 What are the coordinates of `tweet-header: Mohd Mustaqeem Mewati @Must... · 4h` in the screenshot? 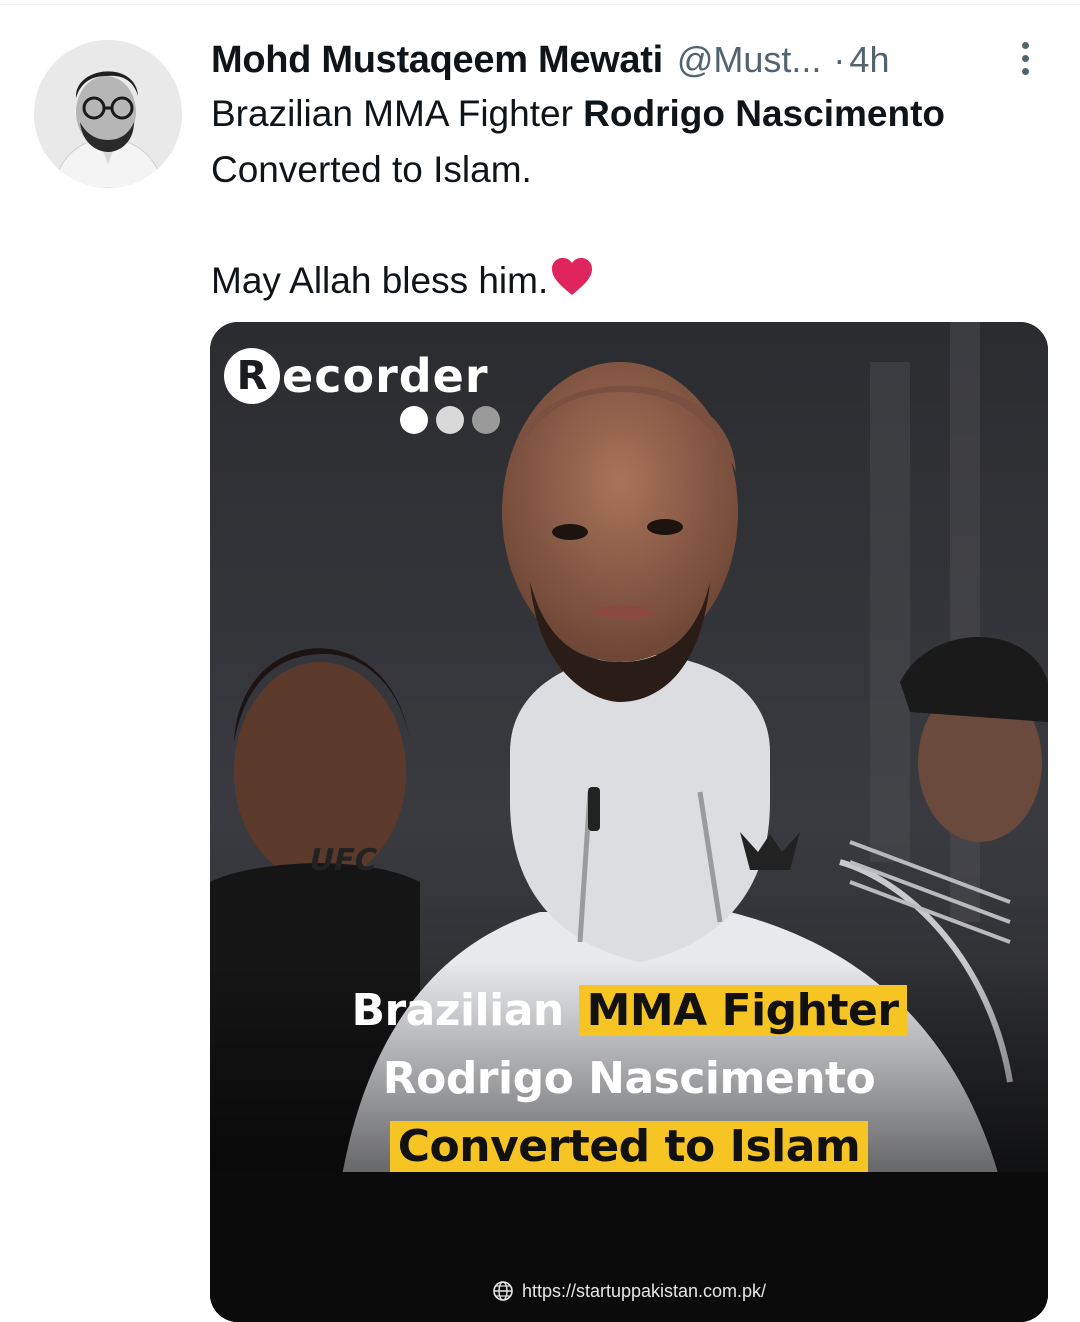 It's located at (631, 60).